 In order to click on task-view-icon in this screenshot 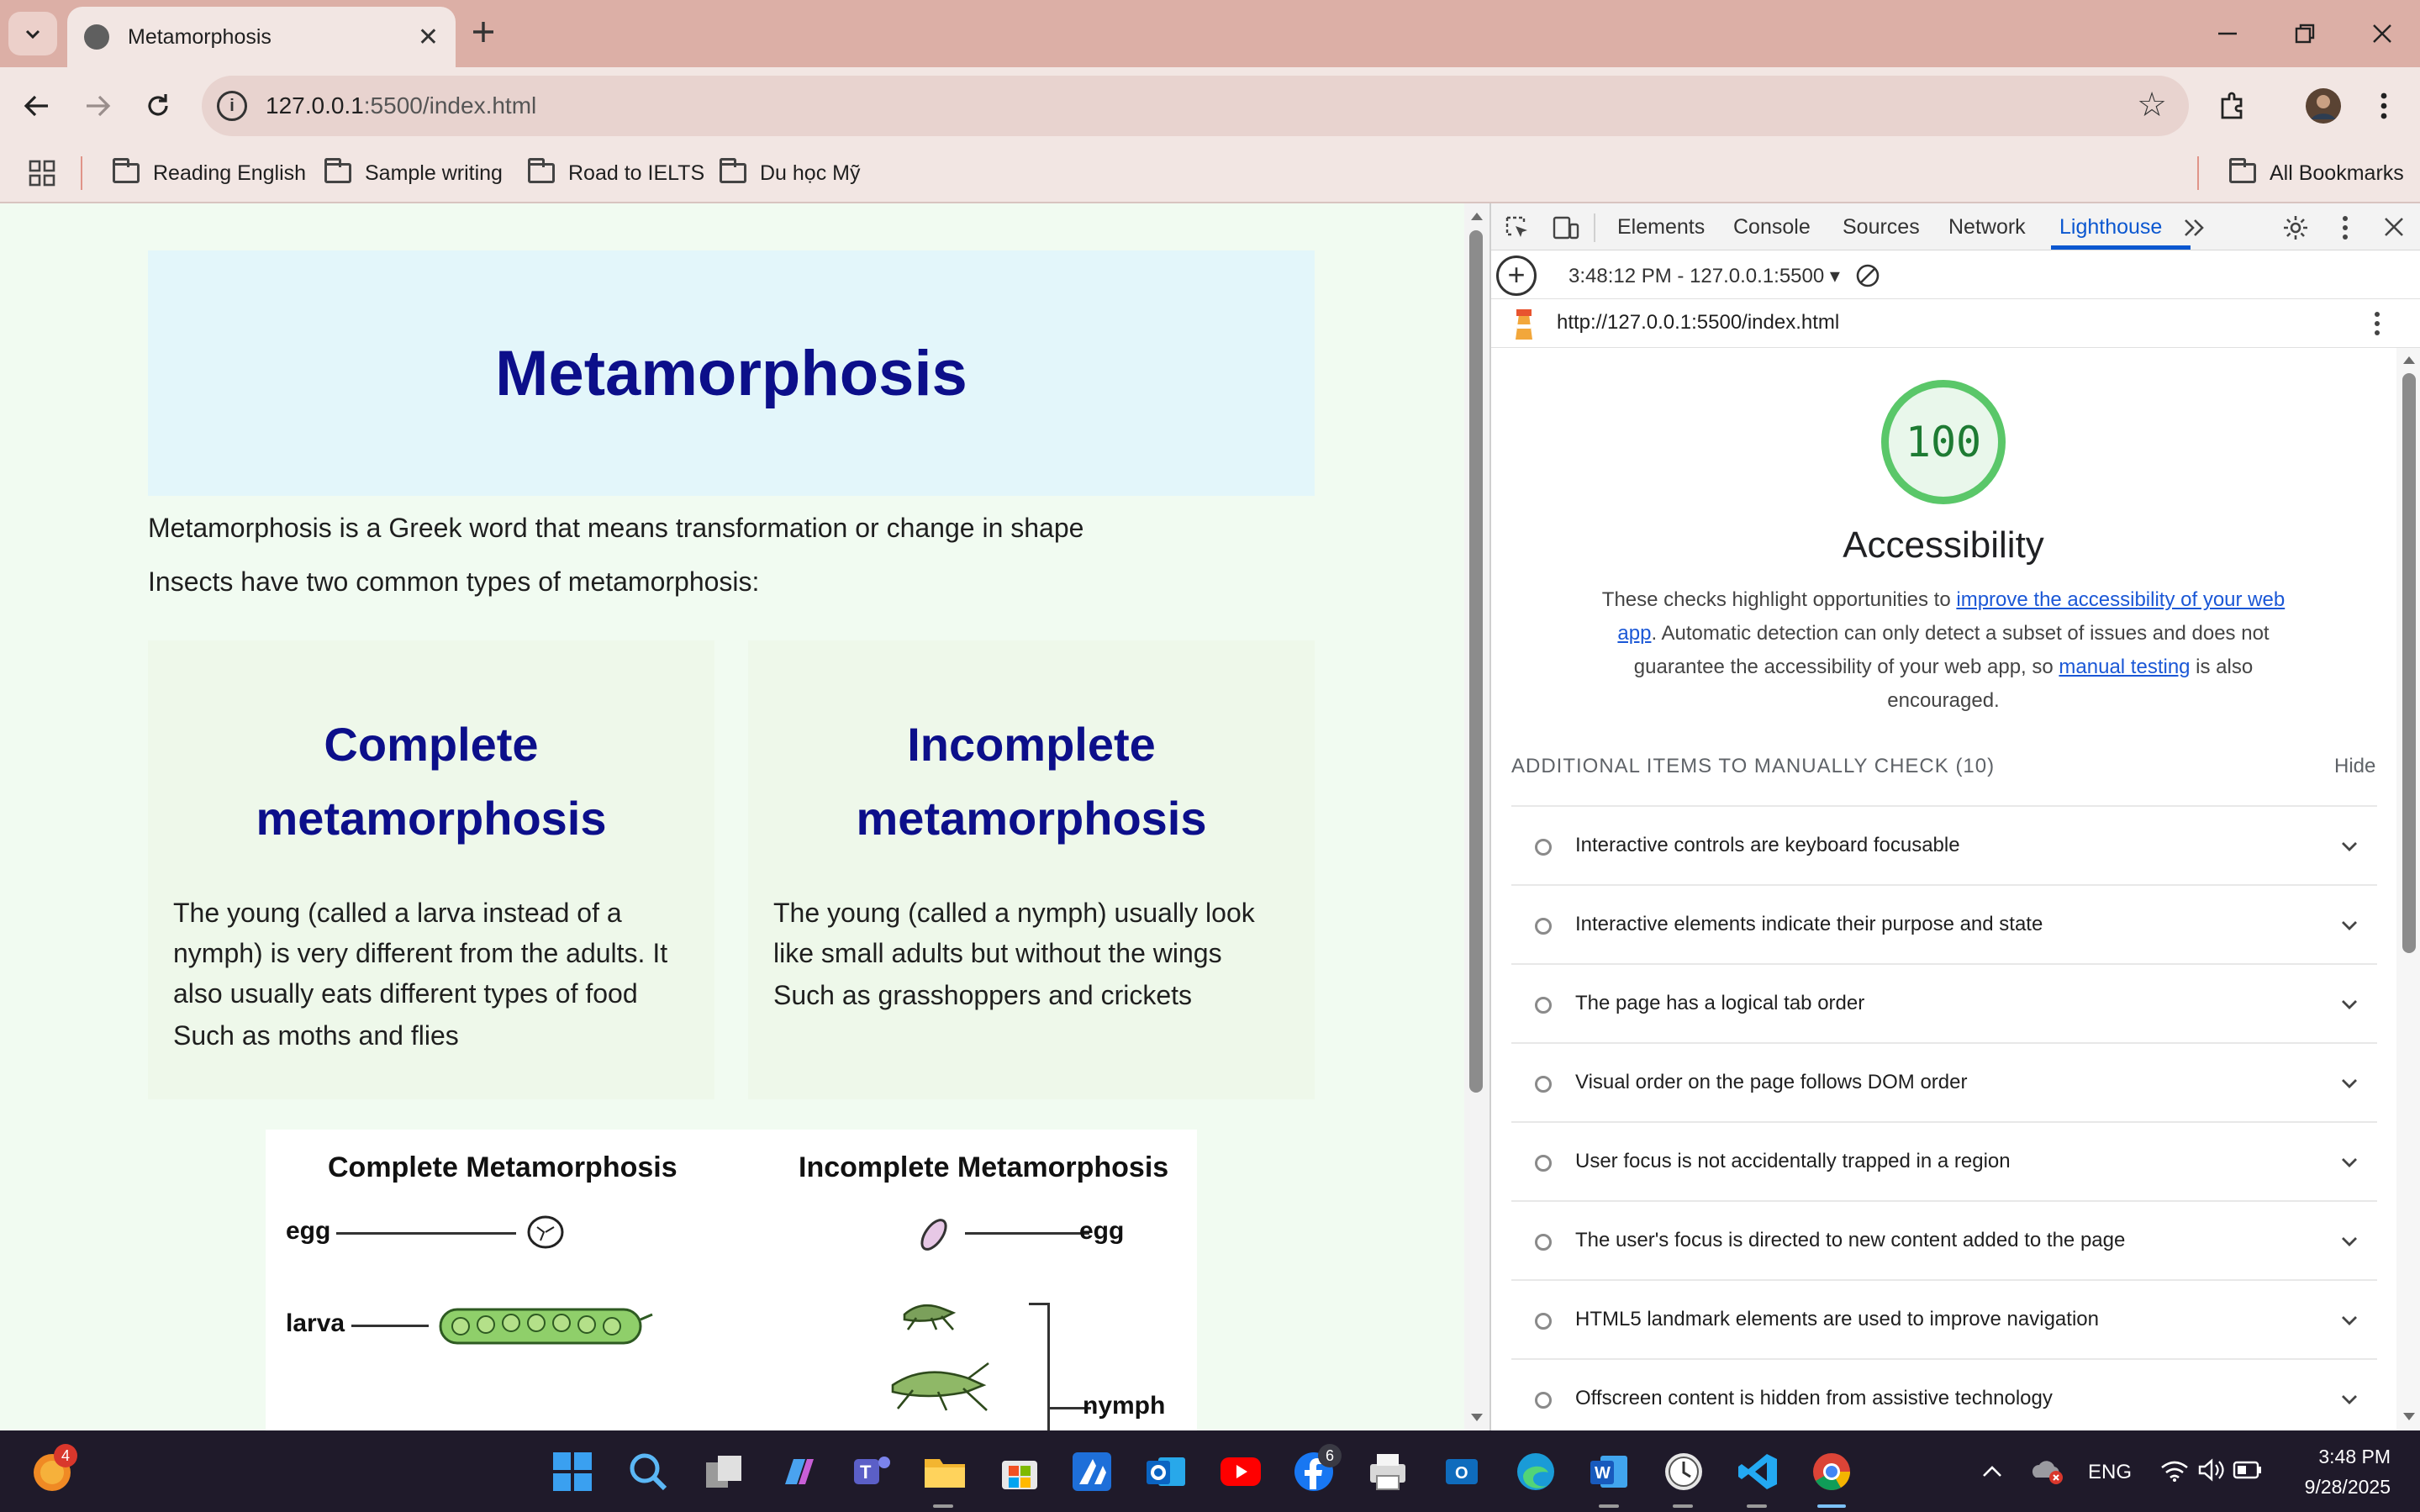, I will do `click(724, 1472)`.